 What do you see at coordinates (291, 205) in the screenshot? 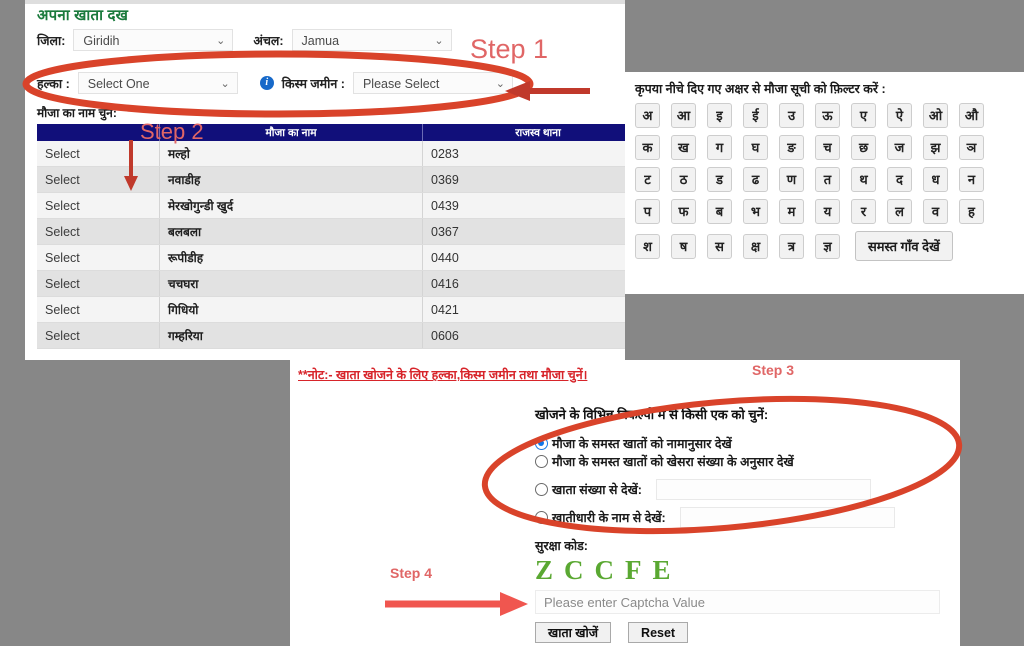
I see `village-name-cell: मेरखोगुन्डी खुर्द` at bounding box center [291, 205].